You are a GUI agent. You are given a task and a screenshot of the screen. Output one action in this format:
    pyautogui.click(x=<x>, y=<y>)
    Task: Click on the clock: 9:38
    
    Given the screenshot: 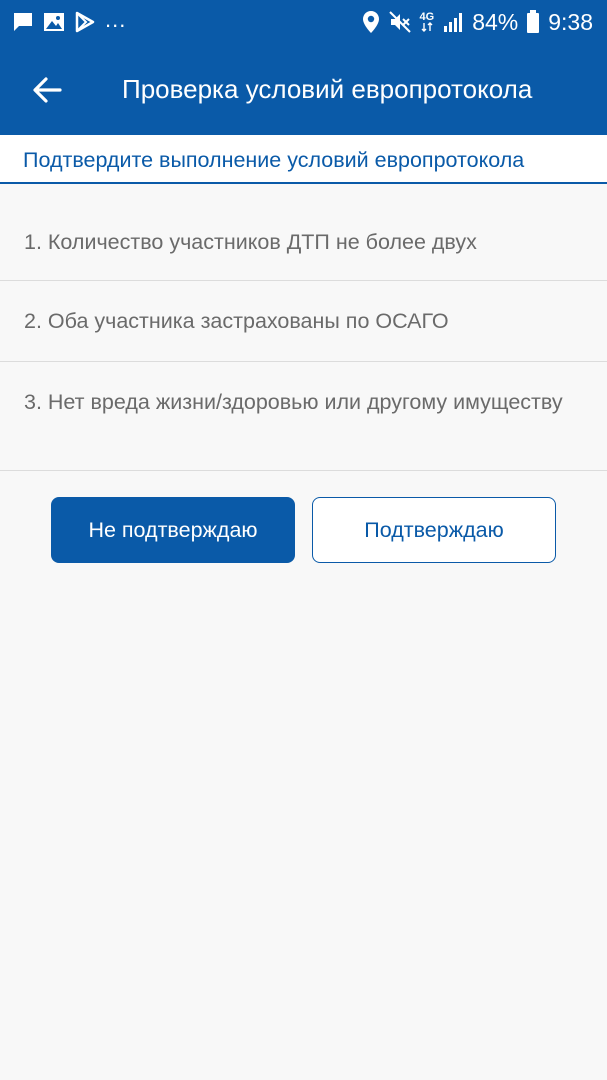 What is the action you would take?
    pyautogui.click(x=570, y=21)
    